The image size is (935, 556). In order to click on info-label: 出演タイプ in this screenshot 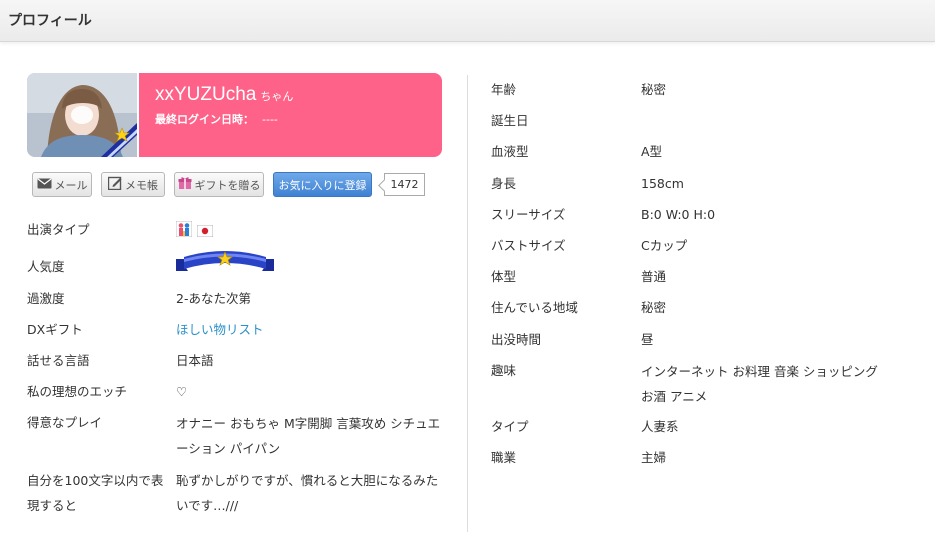, I will do `click(58, 229)`.